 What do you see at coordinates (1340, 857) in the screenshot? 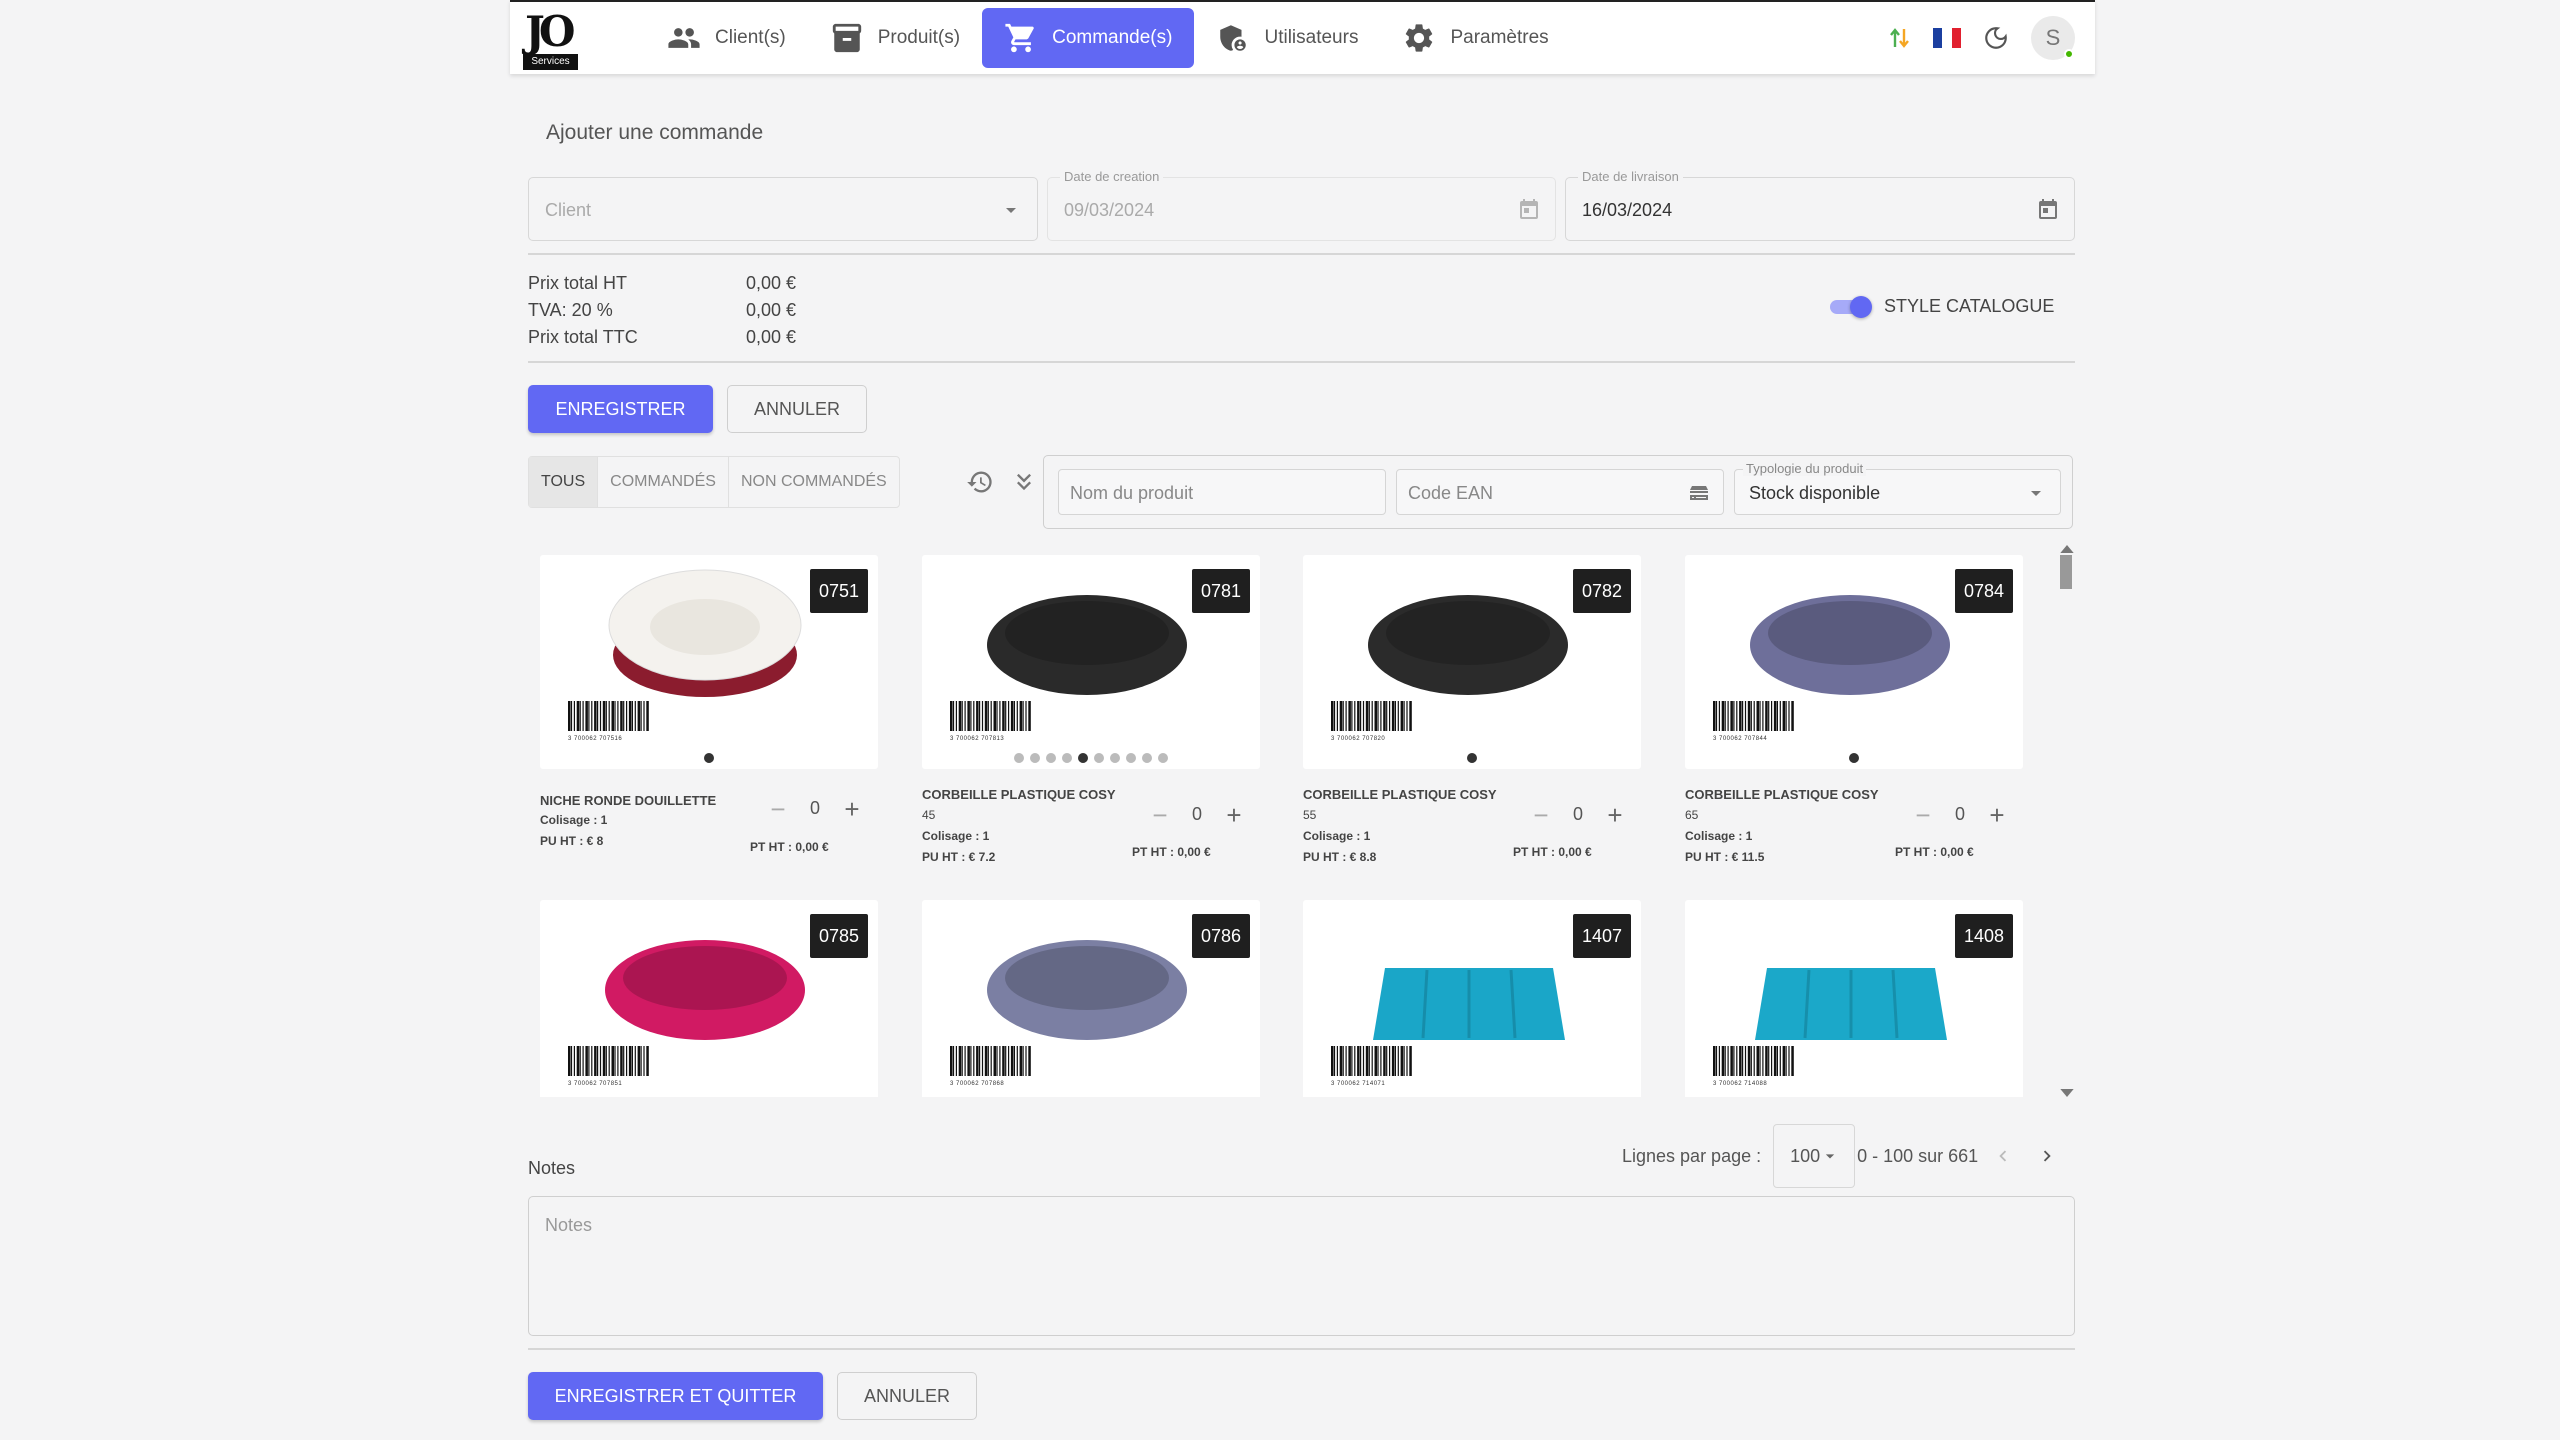
I see `product-unit-price: PU HT : € 8.8` at bounding box center [1340, 857].